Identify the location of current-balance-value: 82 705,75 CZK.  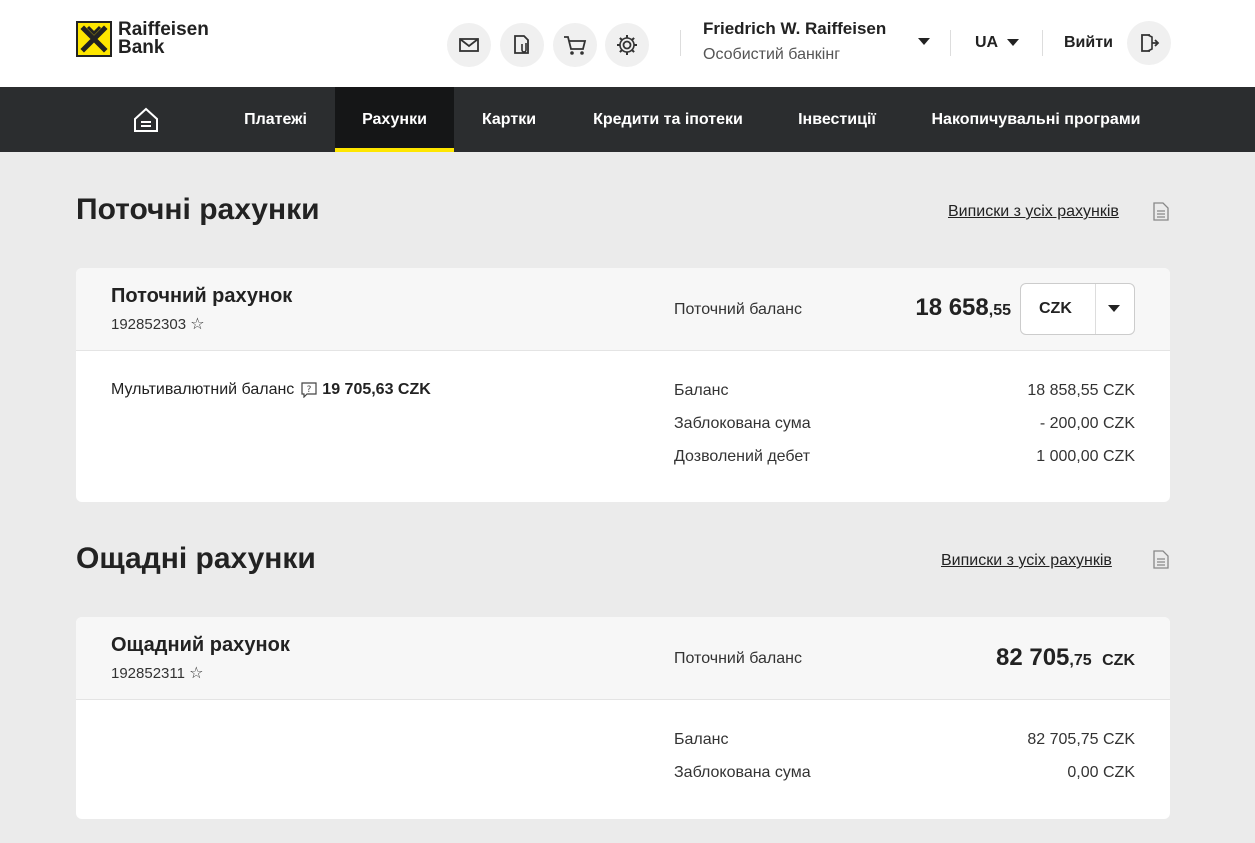
(1065, 657).